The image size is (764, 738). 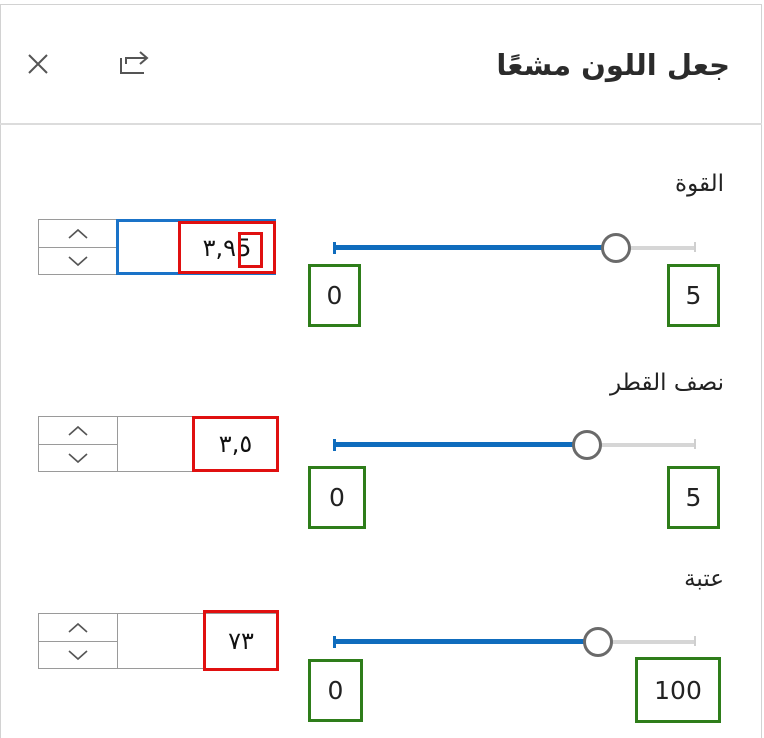 I want to click on threshold-slider-thumb, so click(x=598, y=642).